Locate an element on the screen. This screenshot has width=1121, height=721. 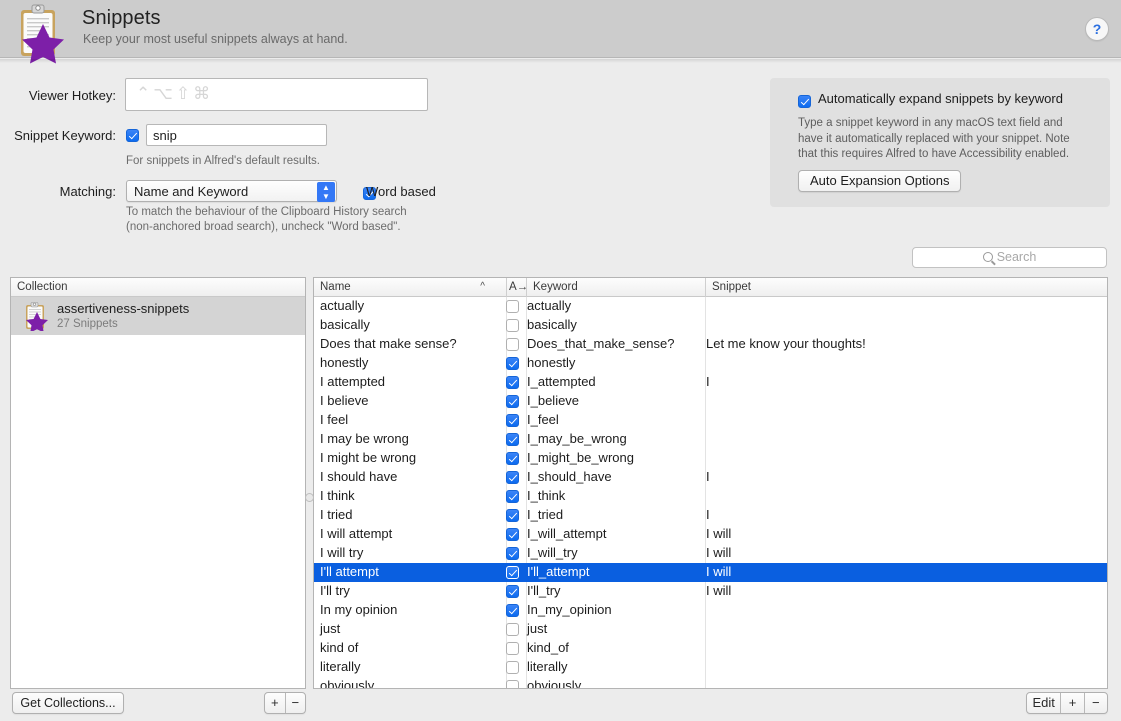
column-header-autoexpand: A→ is located at coordinates (517, 287).